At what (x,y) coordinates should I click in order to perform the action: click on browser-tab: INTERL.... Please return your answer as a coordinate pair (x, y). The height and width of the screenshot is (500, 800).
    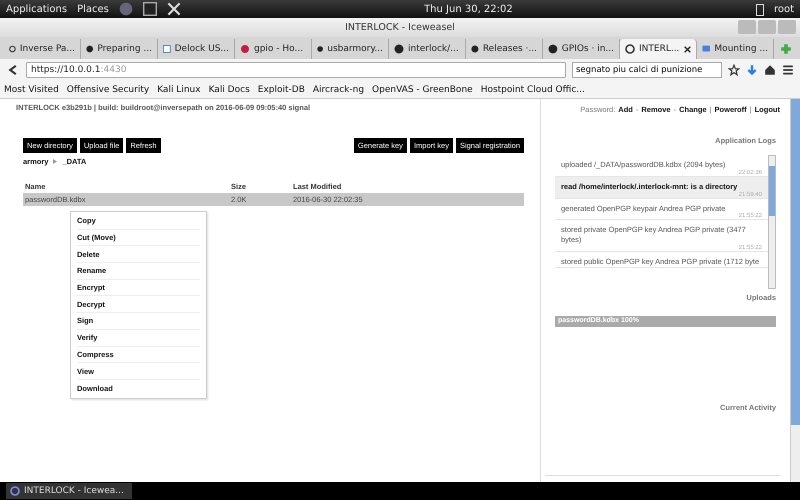
    Looking at the image, I should click on (658, 49).